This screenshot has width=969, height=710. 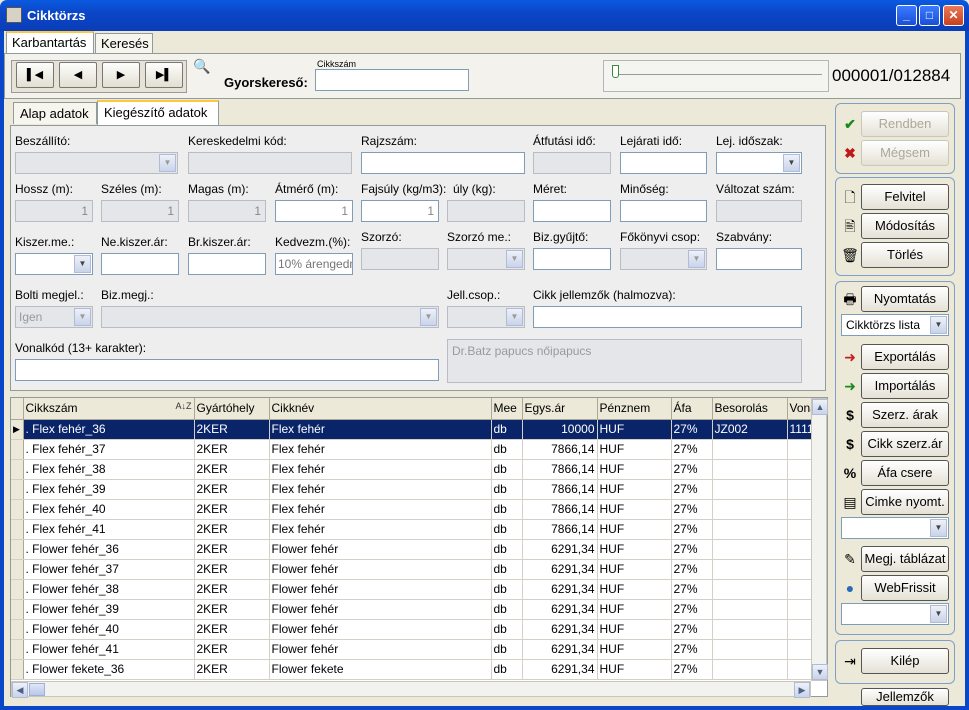 I want to click on felvitel-button: Felvitel, so click(x=905, y=197).